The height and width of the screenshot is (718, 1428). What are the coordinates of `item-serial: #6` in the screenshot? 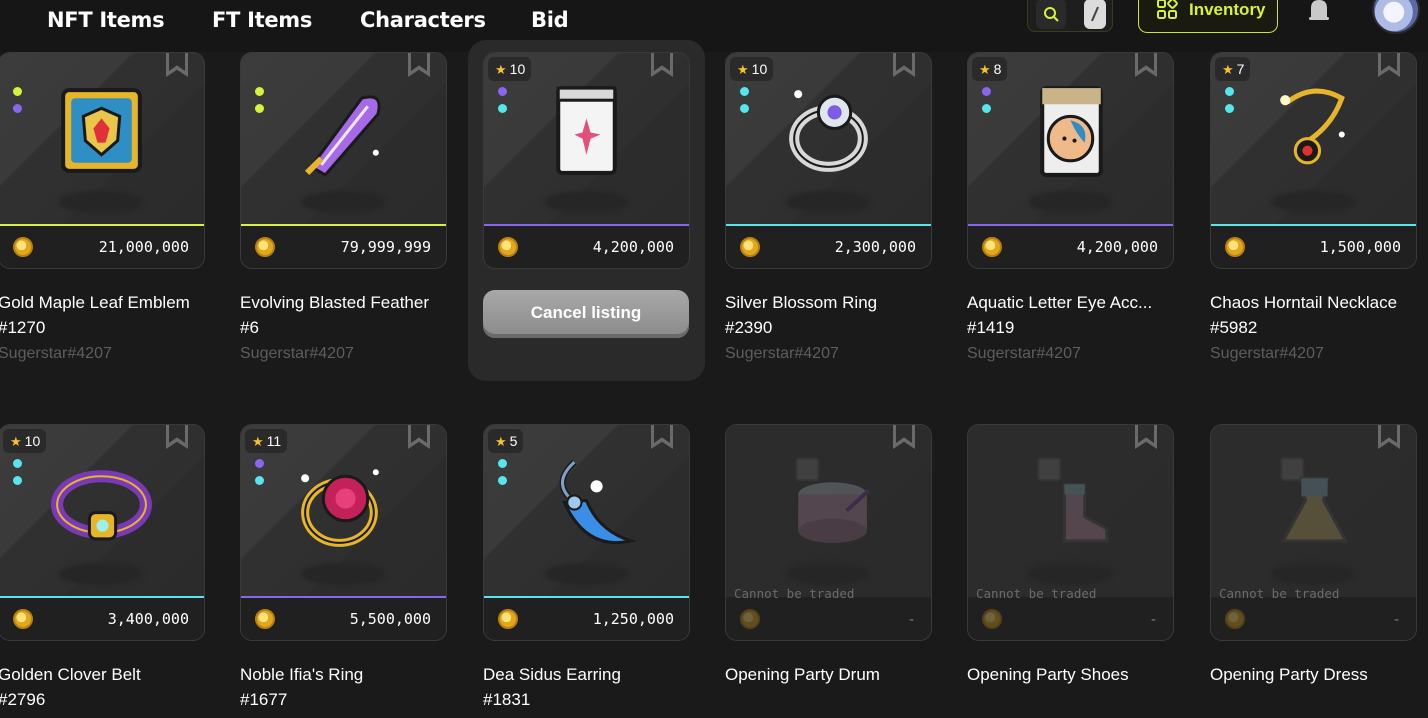 It's located at (249, 327).